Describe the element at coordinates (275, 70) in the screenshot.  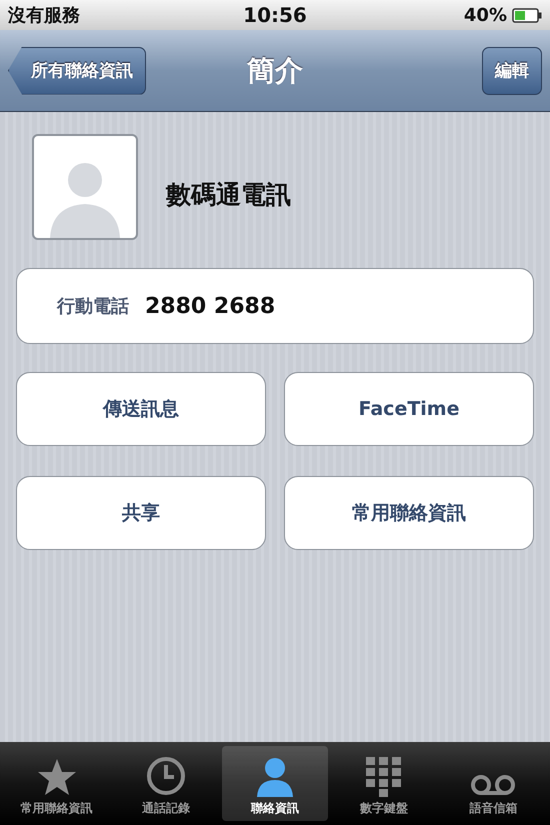
I see `screen-title: 簡介` at that location.